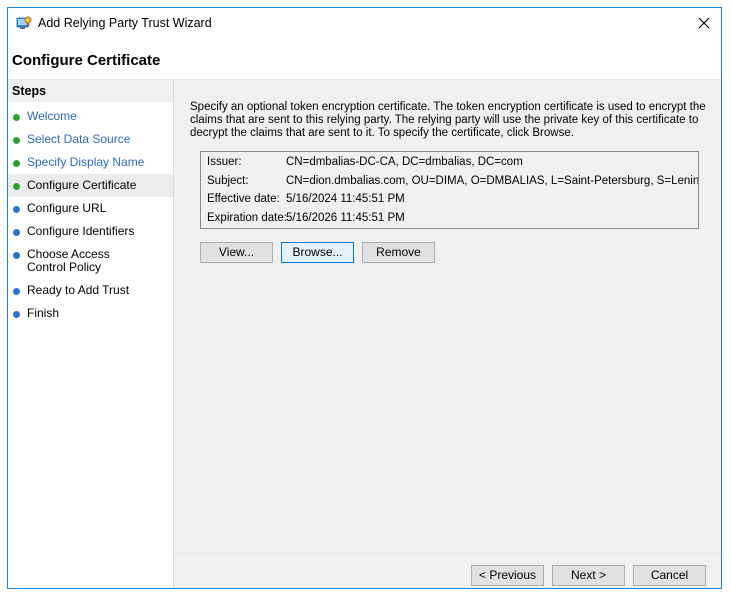 Image resolution: width=731 pixels, height=596 pixels. Describe the element at coordinates (82, 185) in the screenshot. I see `step-label: Configure Certificate` at that location.